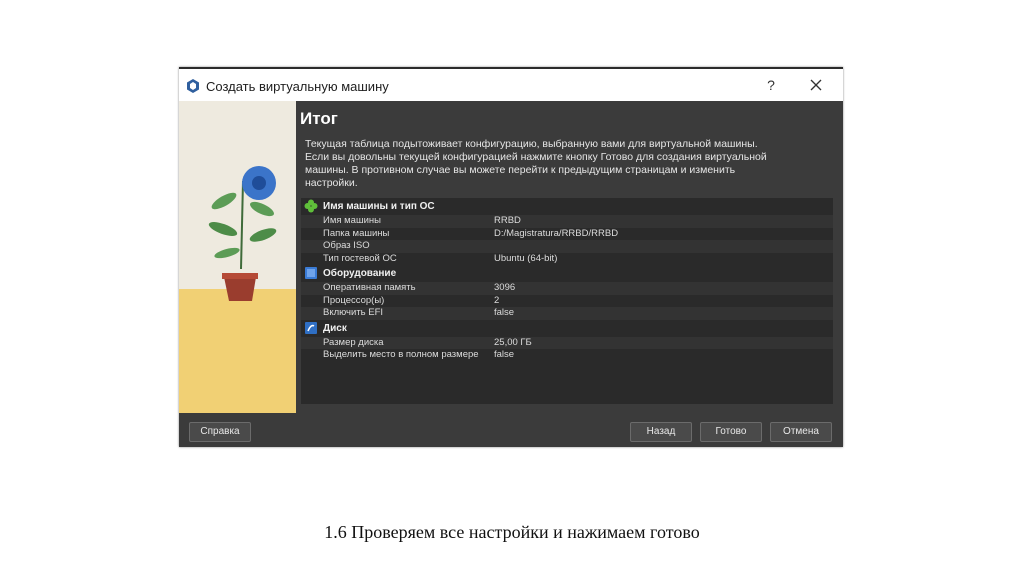 The height and width of the screenshot is (574, 1024). I want to click on name-os-icon, so click(311, 206).